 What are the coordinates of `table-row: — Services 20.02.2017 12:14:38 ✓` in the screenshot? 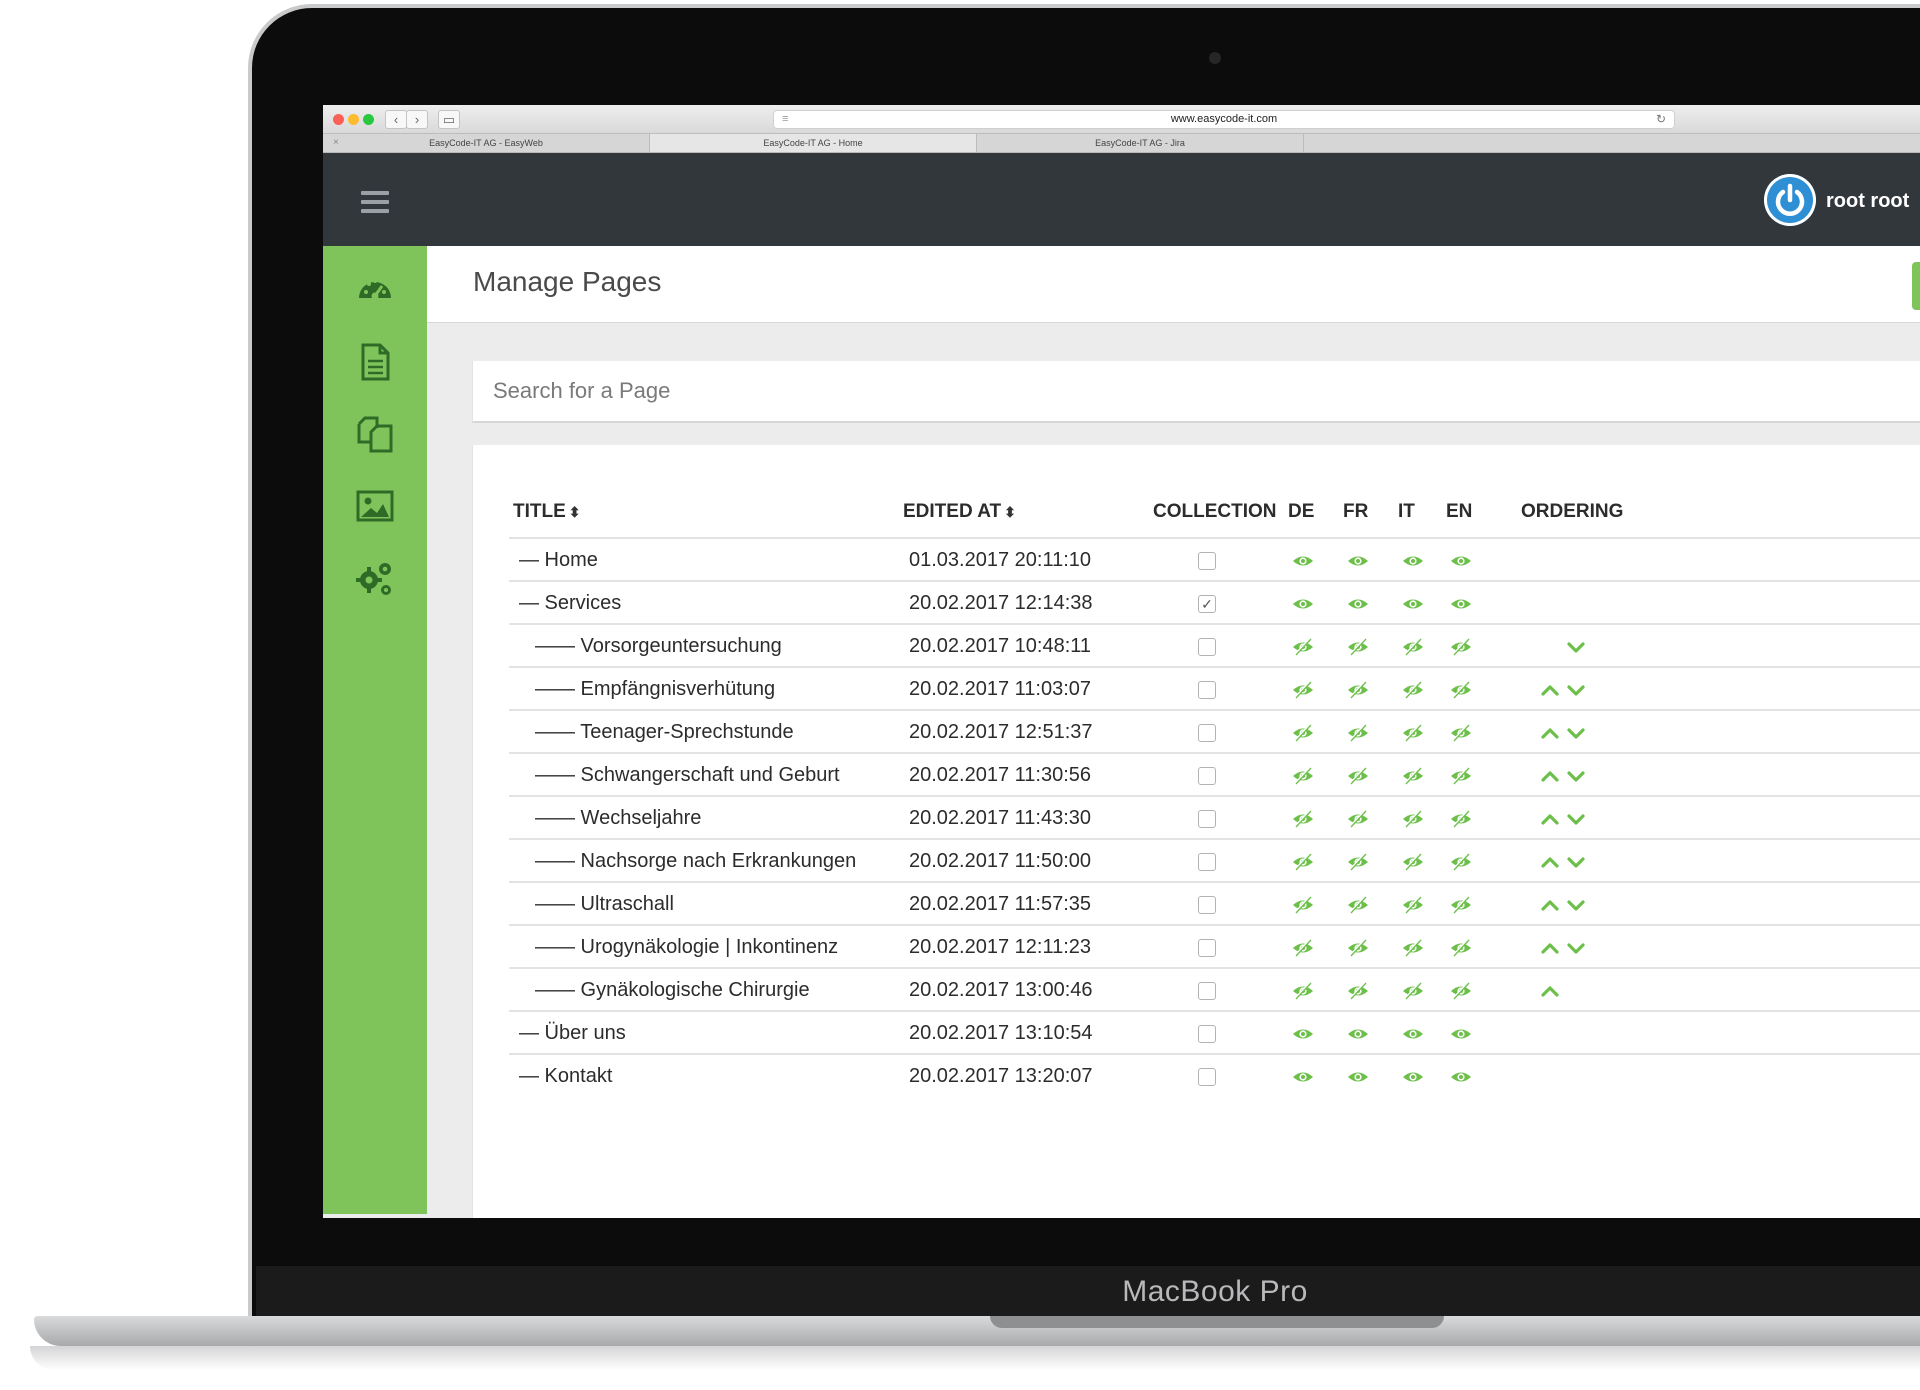 It's located at (1214, 602).